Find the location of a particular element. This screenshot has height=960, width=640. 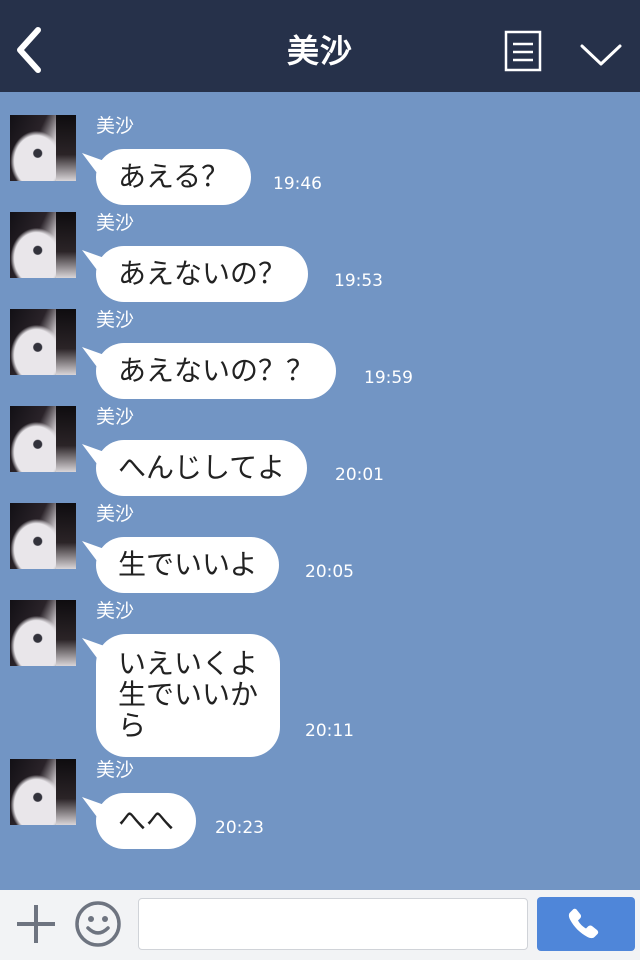

message-bubble: へへ is located at coordinates (146, 821).